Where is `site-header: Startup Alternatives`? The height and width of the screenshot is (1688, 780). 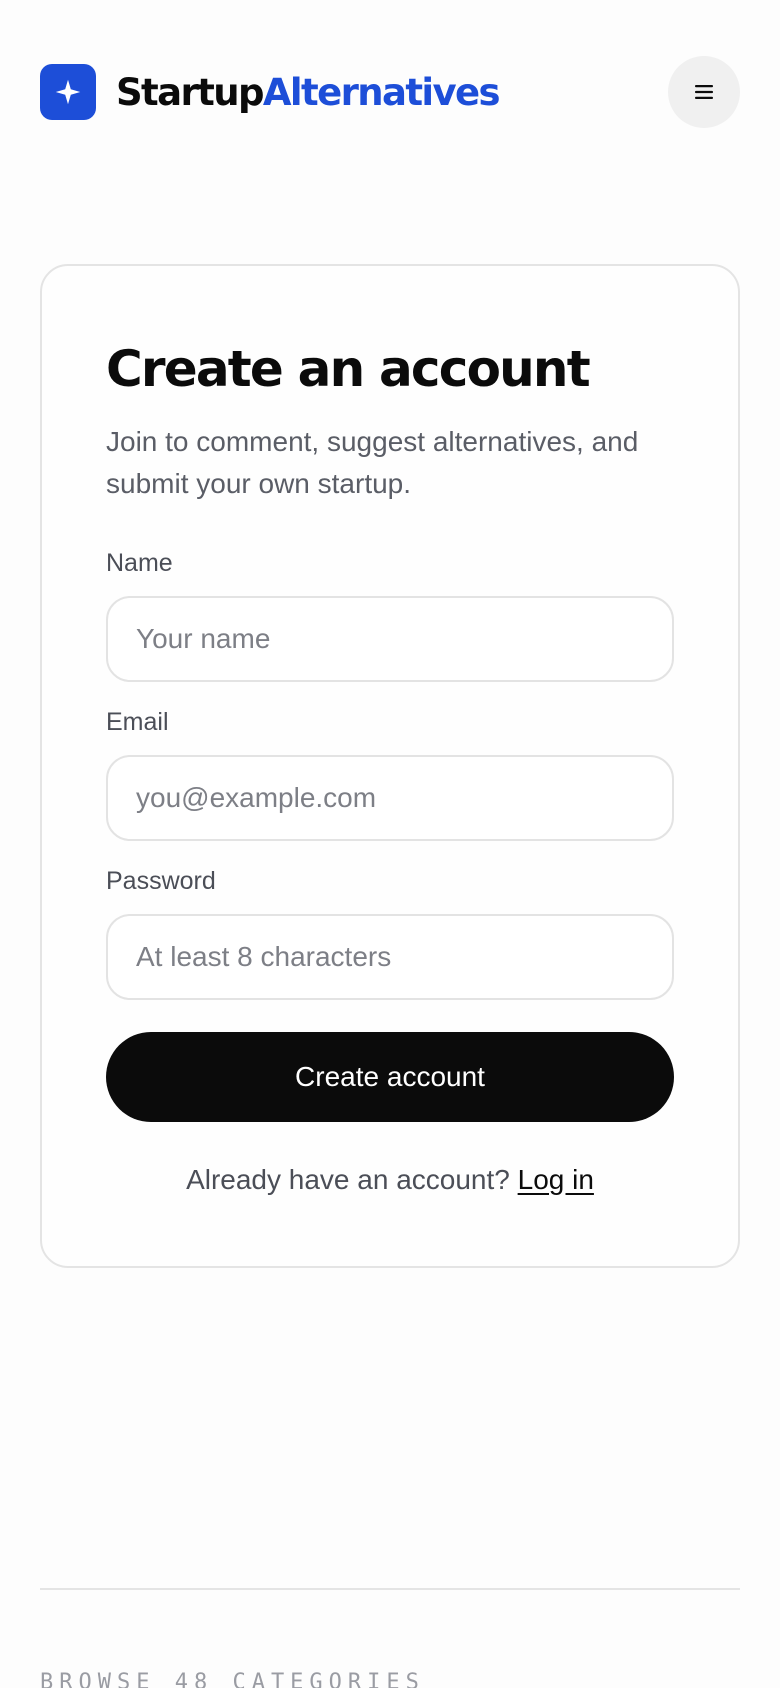 site-header: Startup Alternatives is located at coordinates (390, 92).